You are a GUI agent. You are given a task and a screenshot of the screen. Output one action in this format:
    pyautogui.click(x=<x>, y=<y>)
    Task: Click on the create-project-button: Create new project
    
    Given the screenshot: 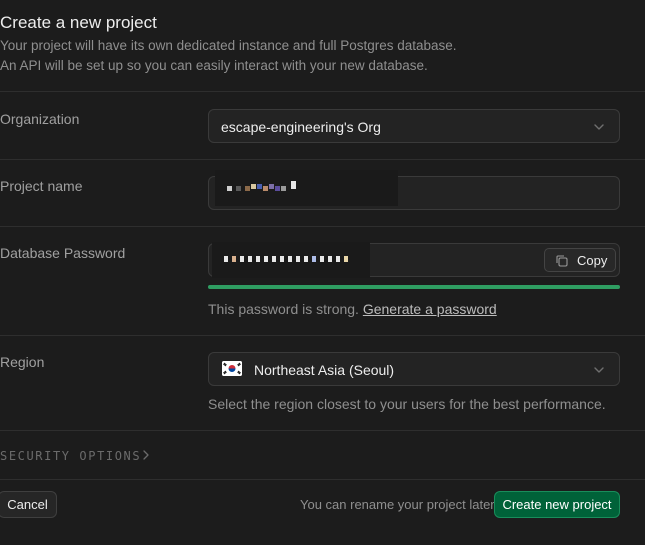 What is the action you would take?
    pyautogui.click(x=557, y=504)
    